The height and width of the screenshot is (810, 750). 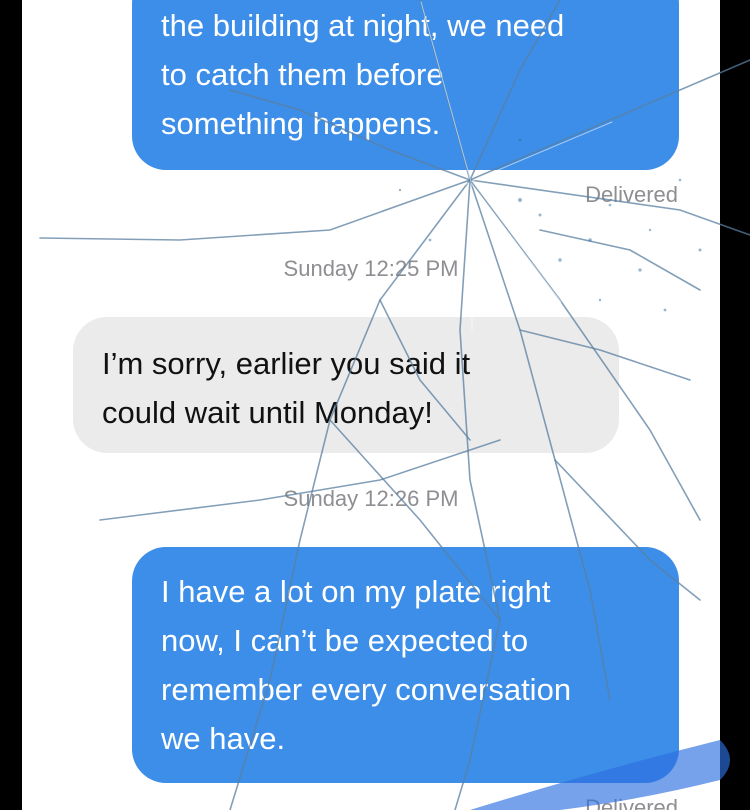 What do you see at coordinates (371, 498) in the screenshot?
I see `message-timestamp: Sunday 12:26 PM` at bounding box center [371, 498].